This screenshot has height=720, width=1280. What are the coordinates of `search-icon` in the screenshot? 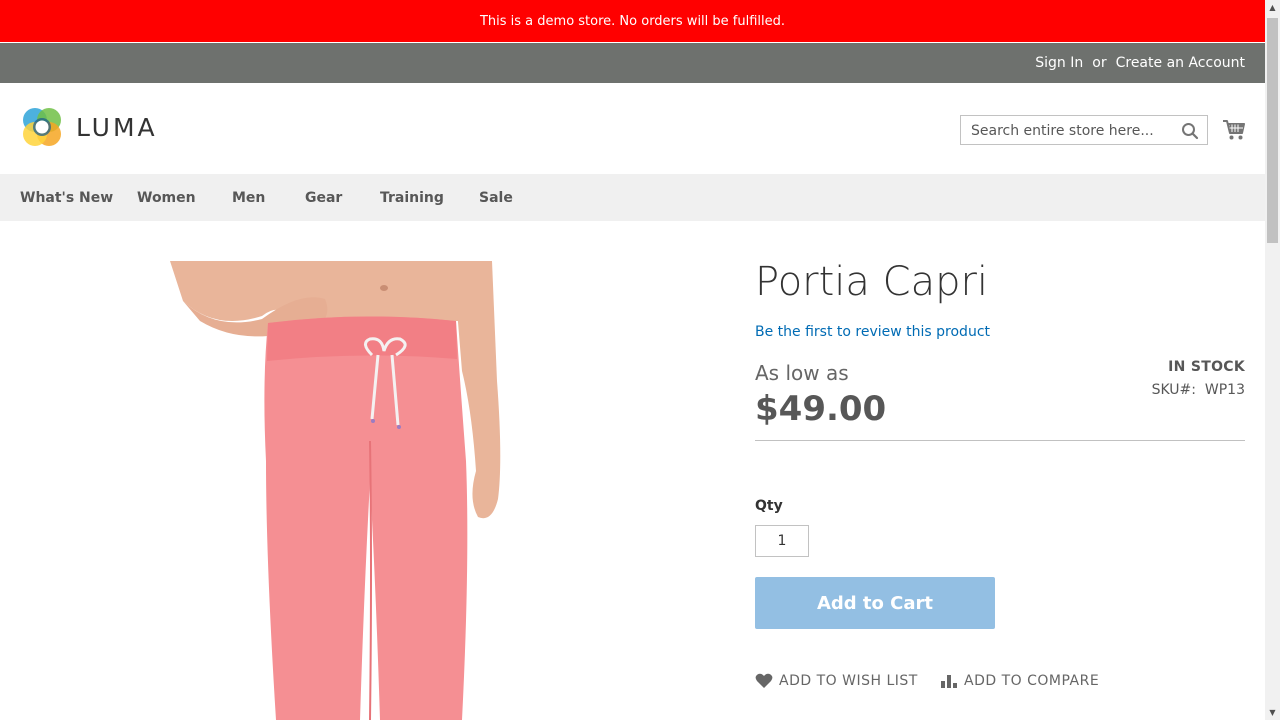 It's located at (1190, 131).